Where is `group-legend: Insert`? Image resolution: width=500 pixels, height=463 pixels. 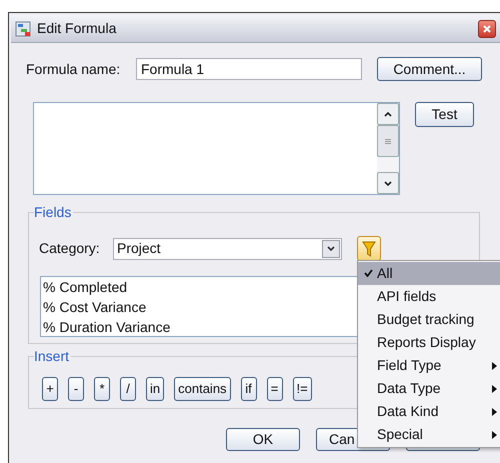
group-legend: Insert is located at coordinates (53, 356).